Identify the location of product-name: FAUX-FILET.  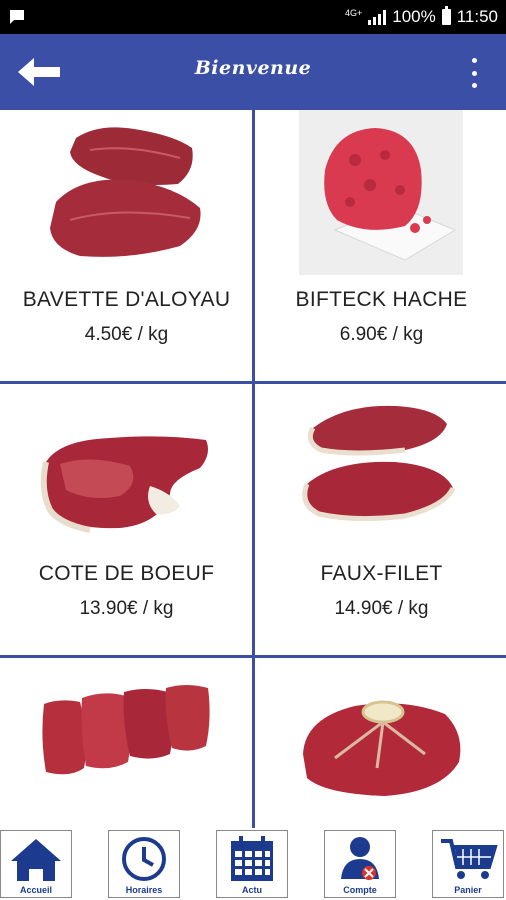
(381, 573).